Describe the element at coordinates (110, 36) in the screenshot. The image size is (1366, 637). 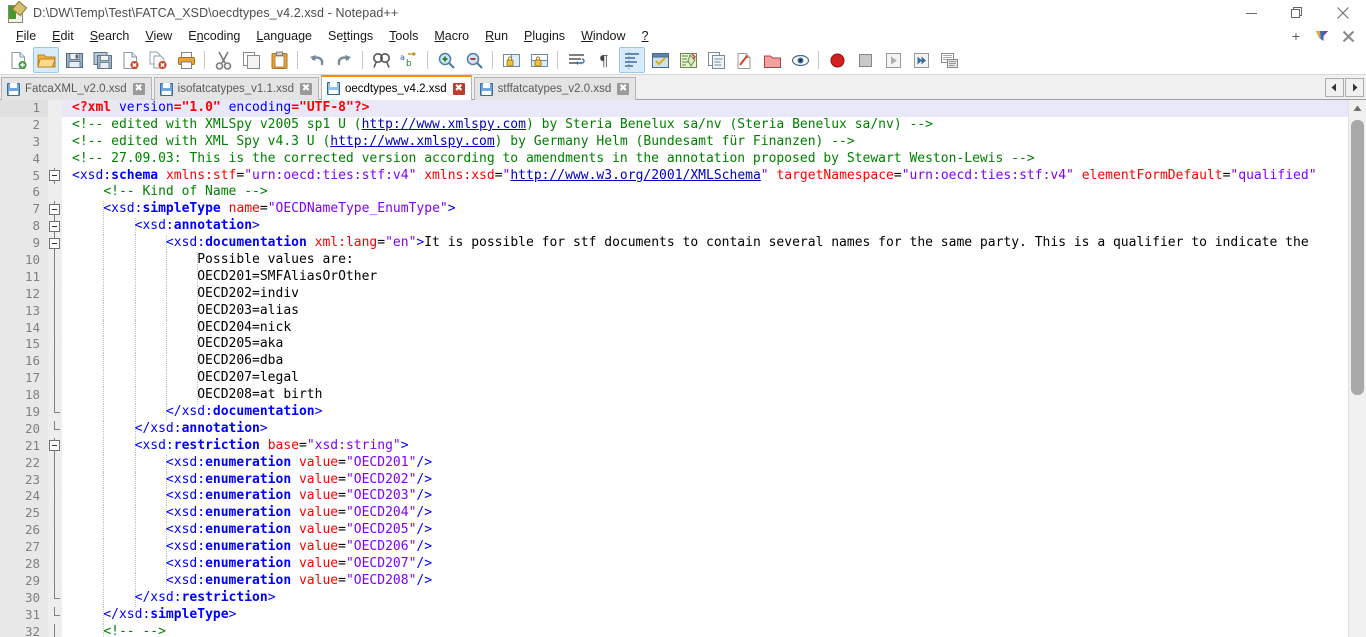
I see `menu-search: Search` at that location.